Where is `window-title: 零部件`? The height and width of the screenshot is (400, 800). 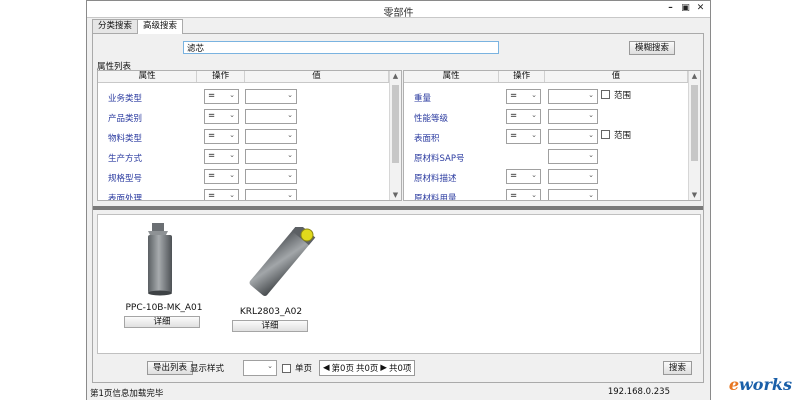
window-title: 零部件 is located at coordinates (398, 13).